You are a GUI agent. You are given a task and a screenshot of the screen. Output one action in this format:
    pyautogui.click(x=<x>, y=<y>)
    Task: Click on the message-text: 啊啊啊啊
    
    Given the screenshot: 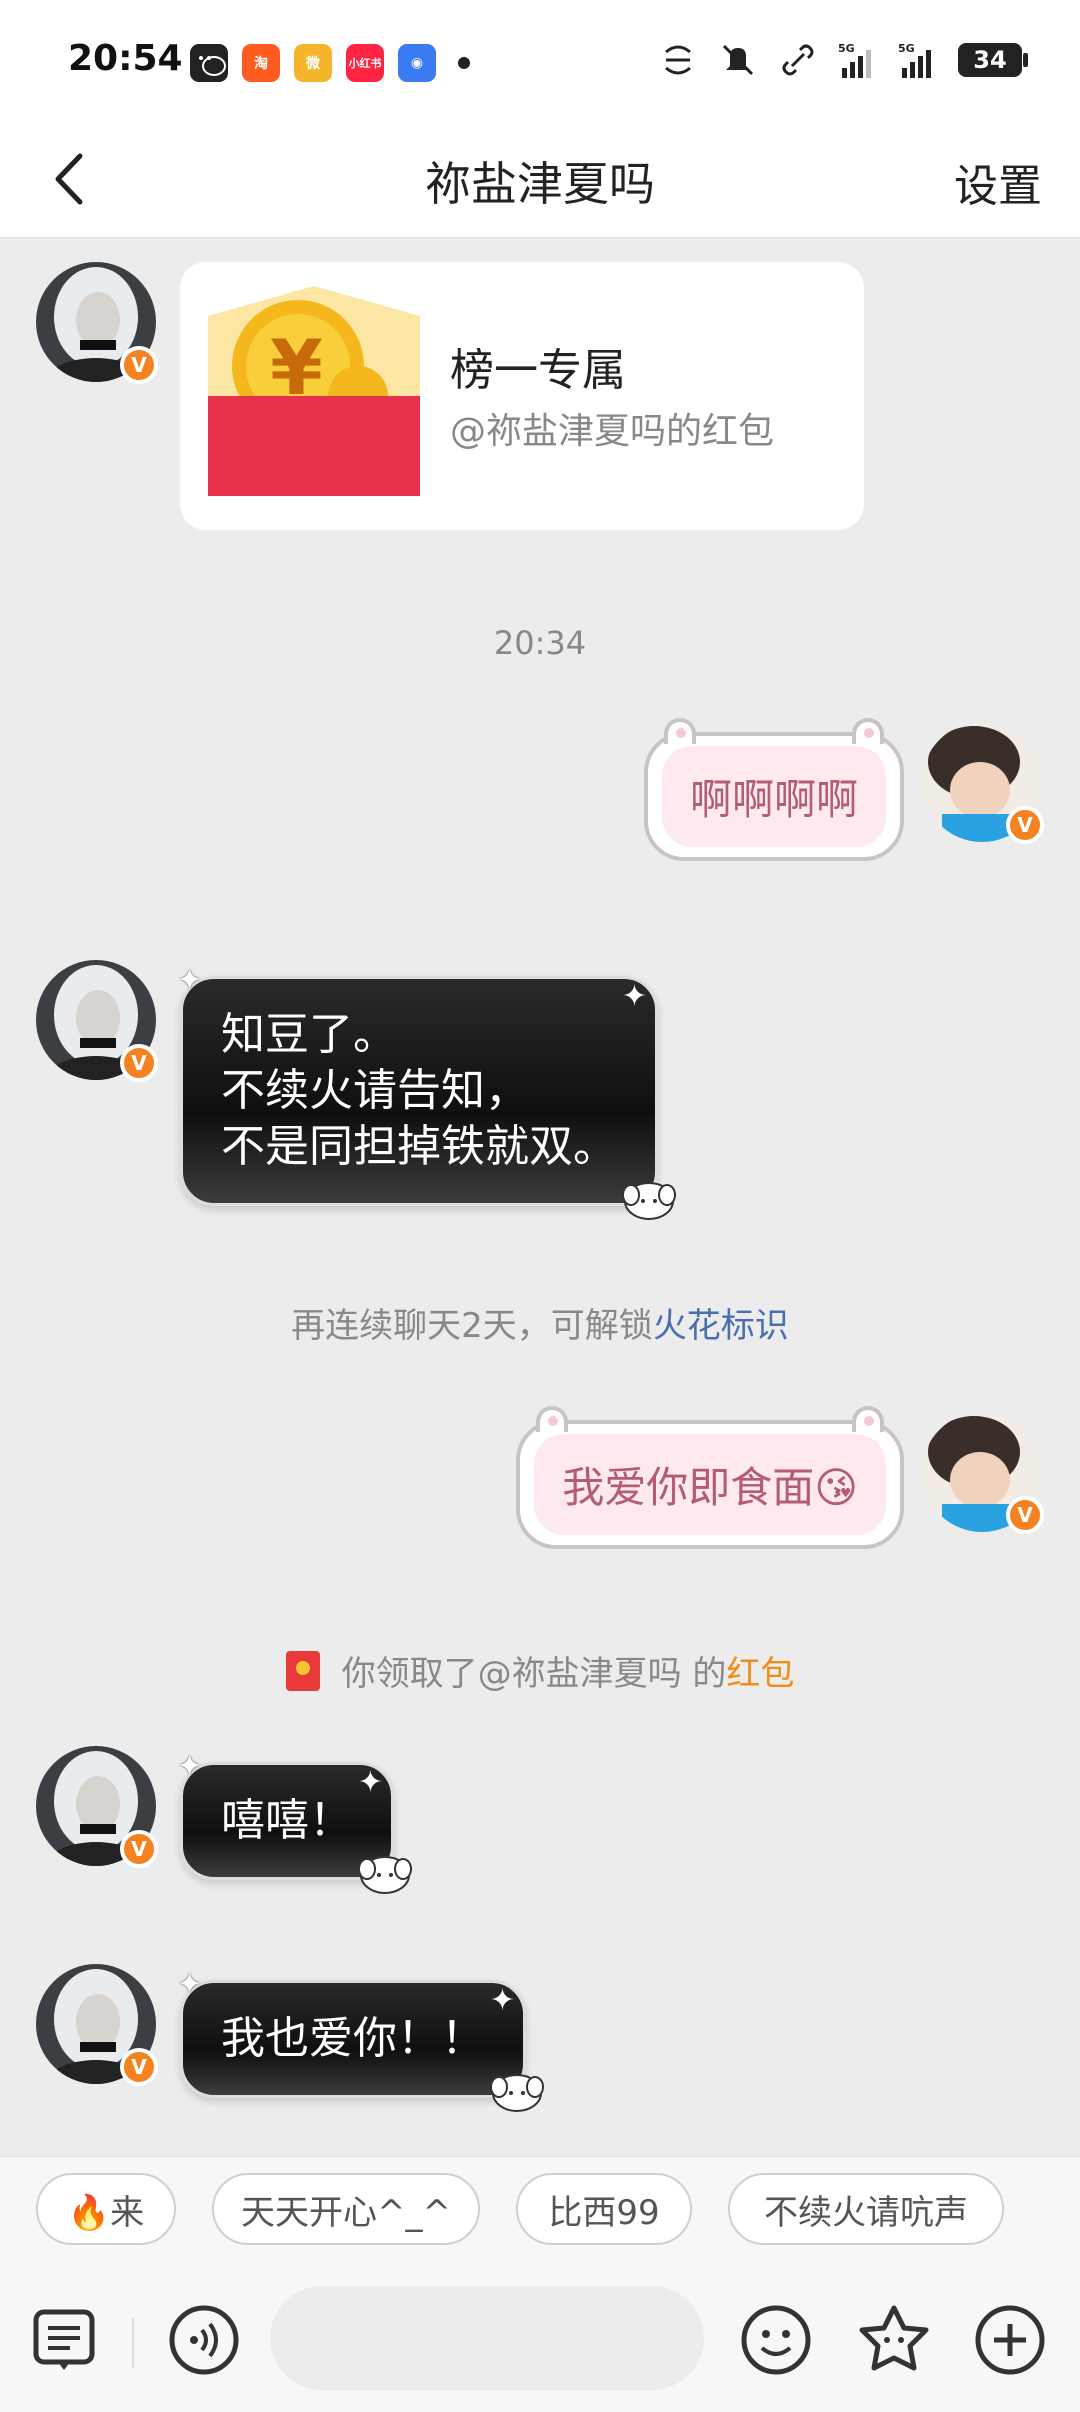 What is the action you would take?
    pyautogui.click(x=773, y=796)
    